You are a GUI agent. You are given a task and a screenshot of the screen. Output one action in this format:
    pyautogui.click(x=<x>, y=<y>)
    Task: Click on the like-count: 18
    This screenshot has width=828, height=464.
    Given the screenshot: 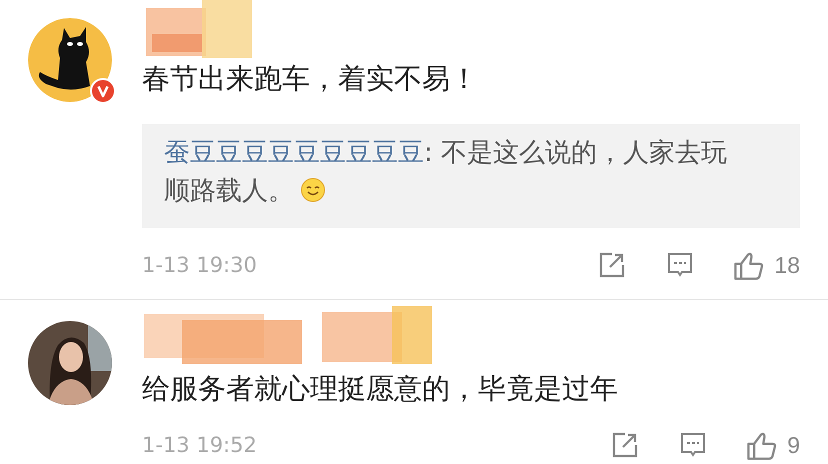 What is the action you would take?
    pyautogui.click(x=787, y=265)
    